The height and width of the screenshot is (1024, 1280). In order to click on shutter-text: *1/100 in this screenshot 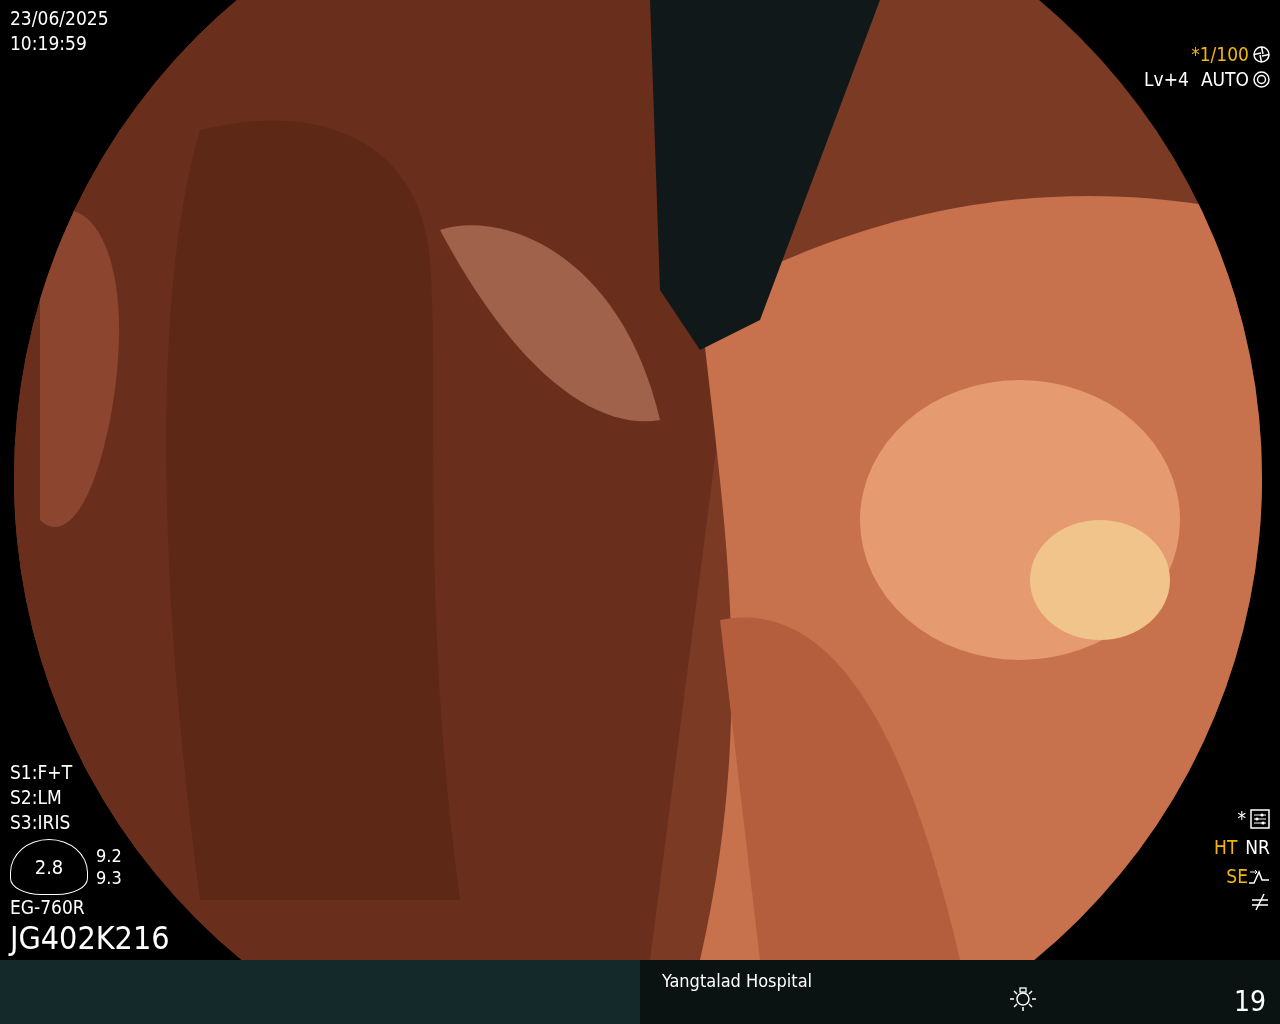, I will do `click(1220, 54)`.